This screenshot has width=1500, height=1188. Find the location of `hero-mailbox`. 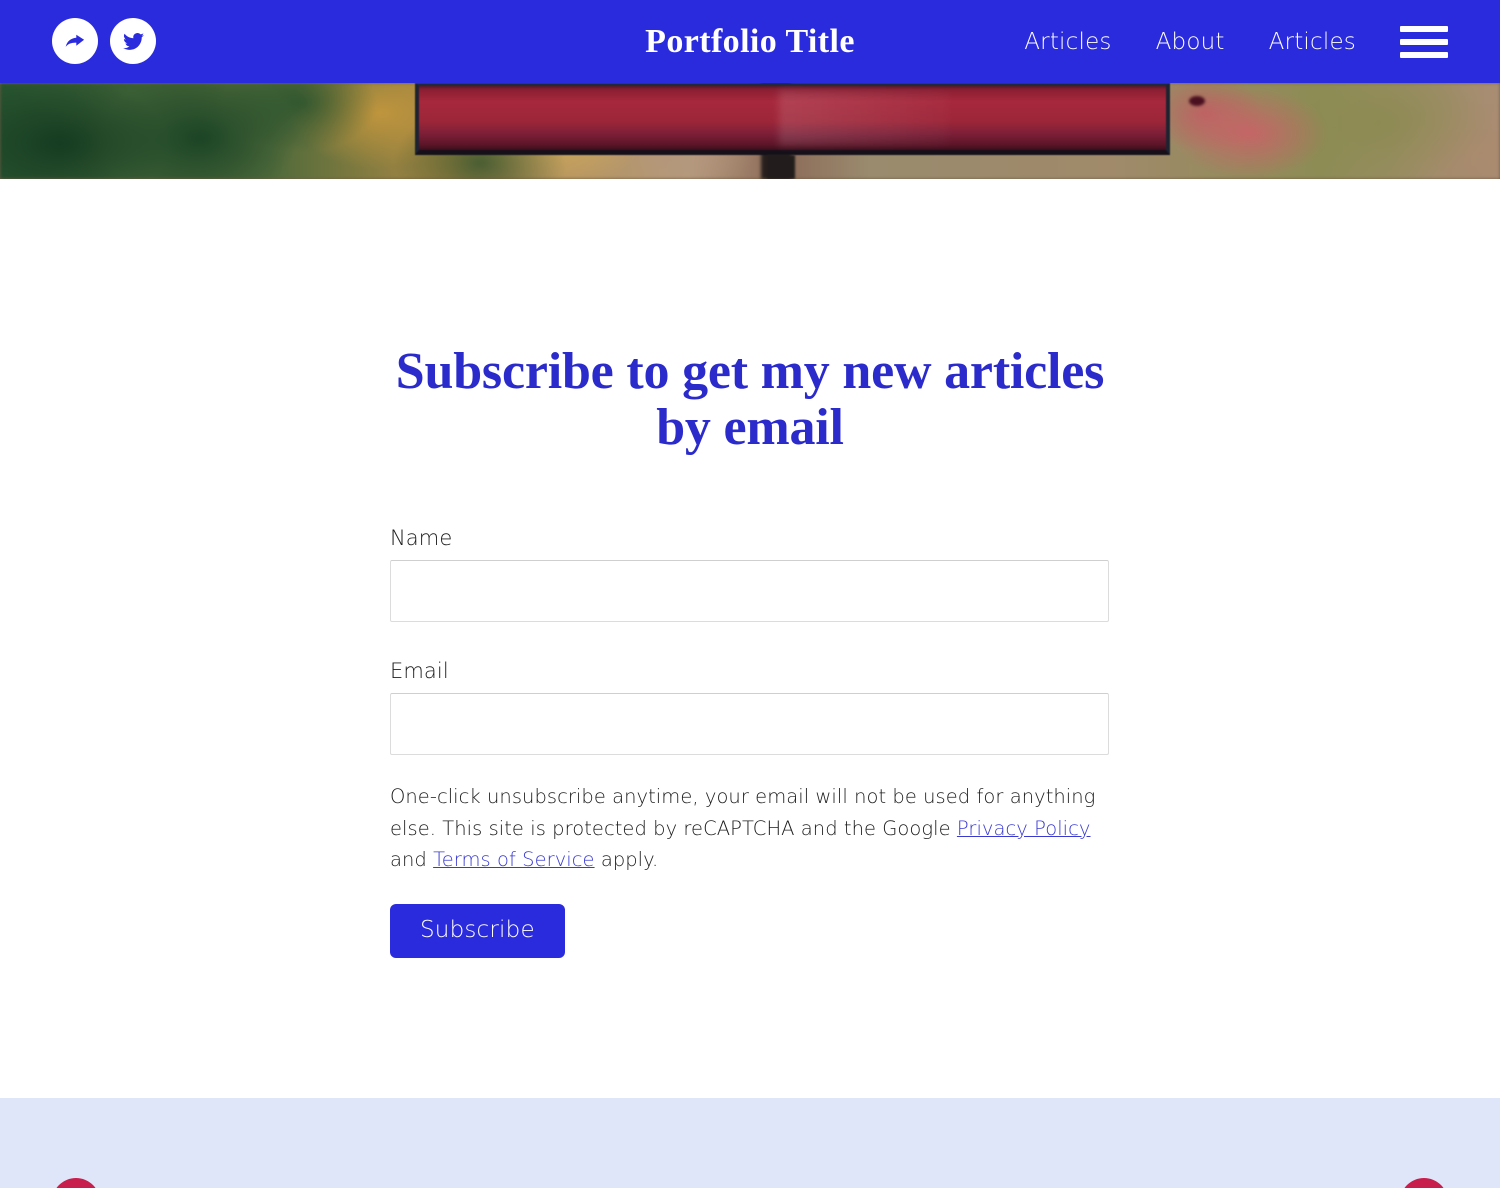

hero-mailbox is located at coordinates (810, 119).